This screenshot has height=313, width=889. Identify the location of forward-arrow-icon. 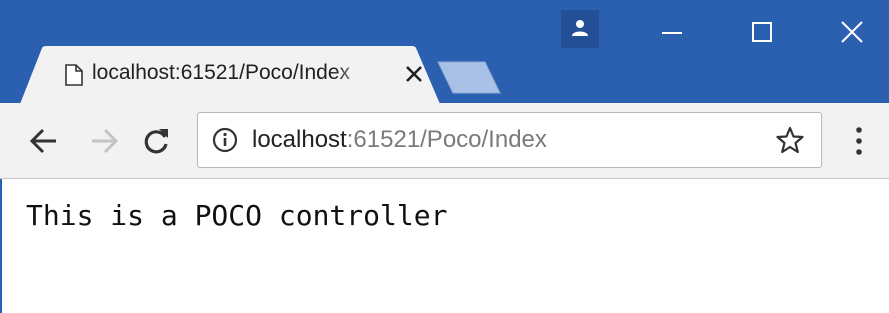
(105, 141).